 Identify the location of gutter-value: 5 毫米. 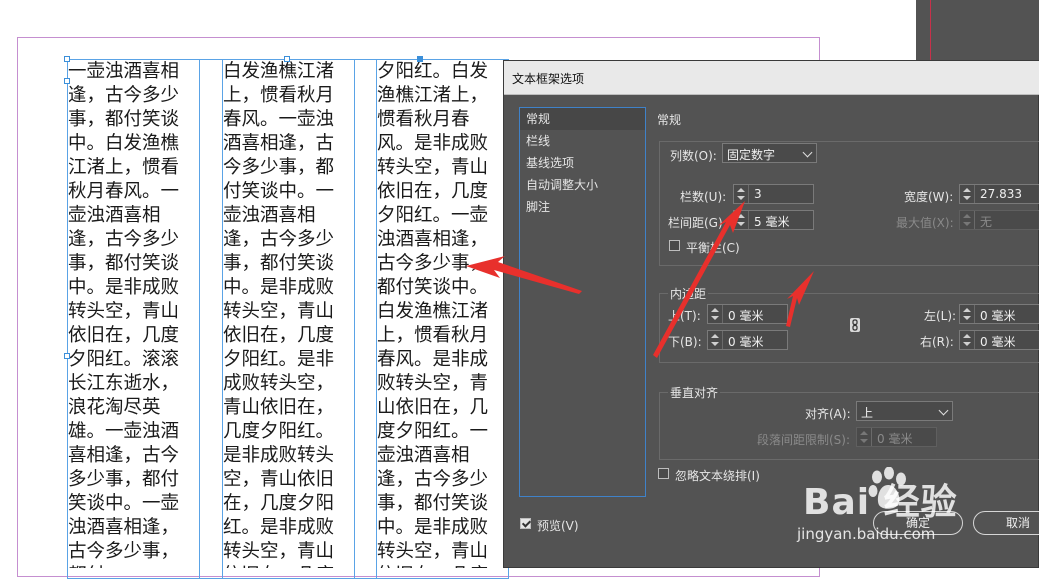
(772, 222).